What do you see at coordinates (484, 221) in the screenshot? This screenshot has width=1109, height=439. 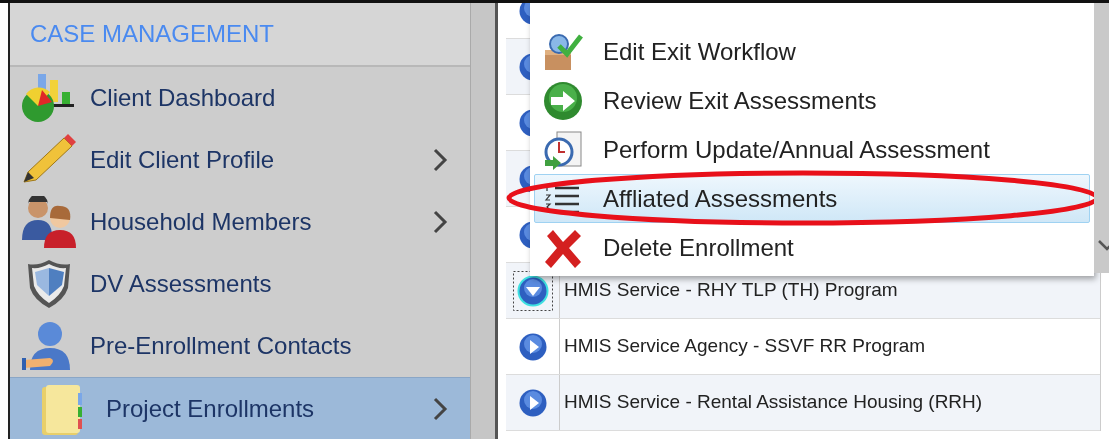 I see `splitter` at bounding box center [484, 221].